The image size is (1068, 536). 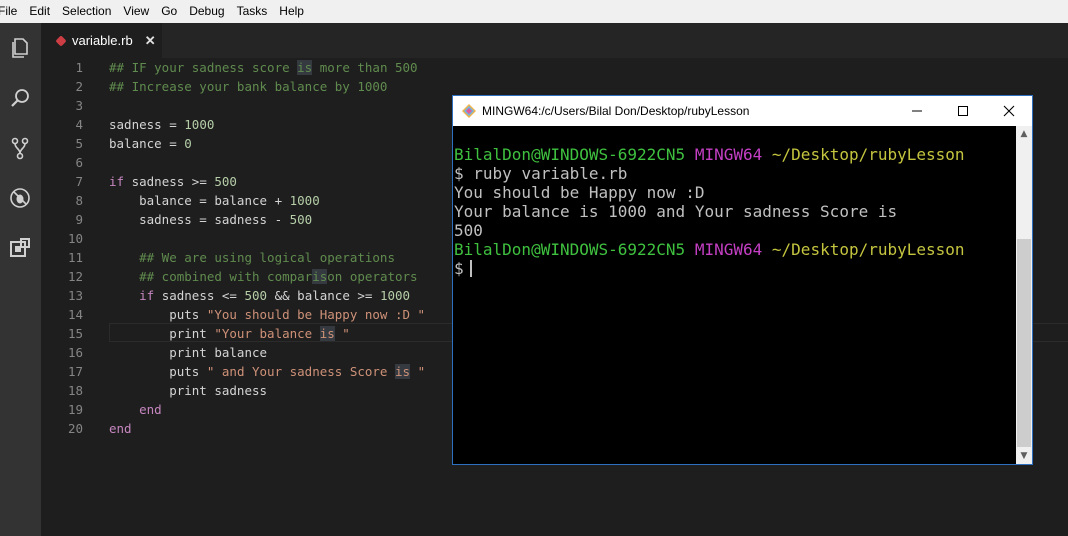 What do you see at coordinates (75, 390) in the screenshot?
I see `line-number: 18` at bounding box center [75, 390].